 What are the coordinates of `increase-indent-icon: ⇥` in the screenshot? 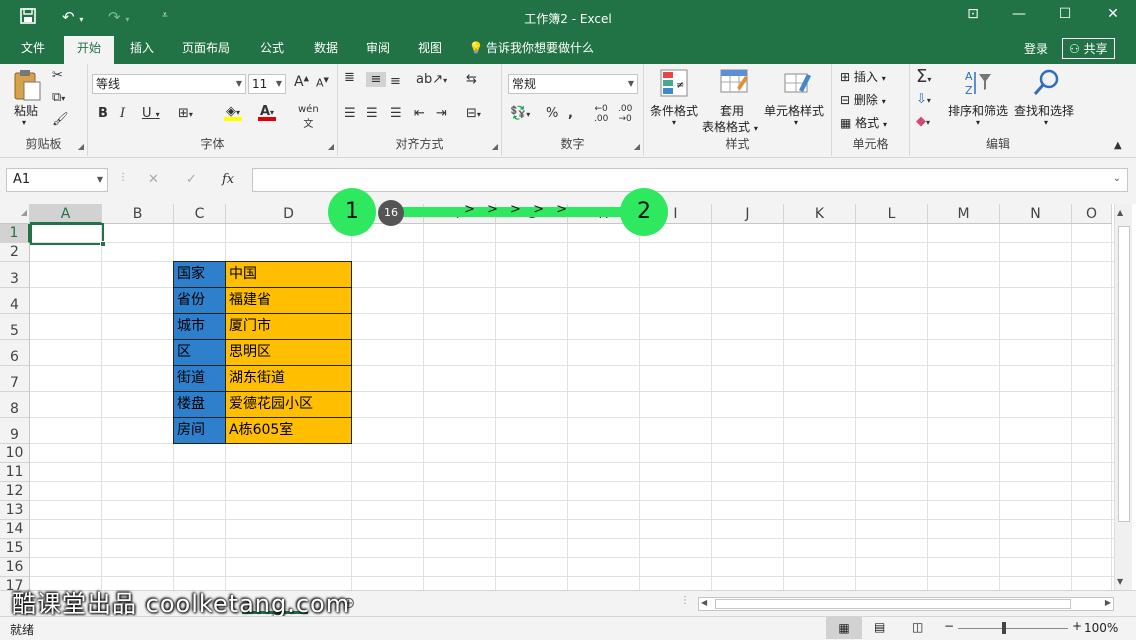 It's located at (441, 113).